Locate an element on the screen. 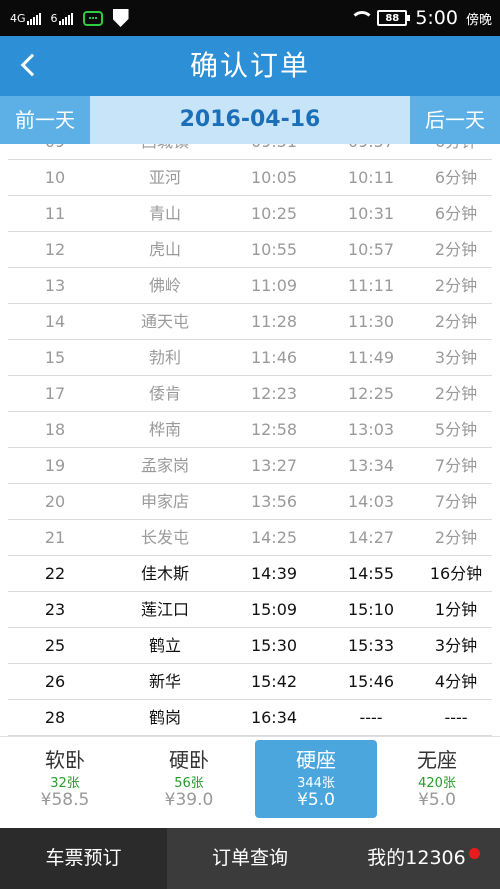 The image size is (500, 889). stop-name: 鹤岗 is located at coordinates (164, 717).